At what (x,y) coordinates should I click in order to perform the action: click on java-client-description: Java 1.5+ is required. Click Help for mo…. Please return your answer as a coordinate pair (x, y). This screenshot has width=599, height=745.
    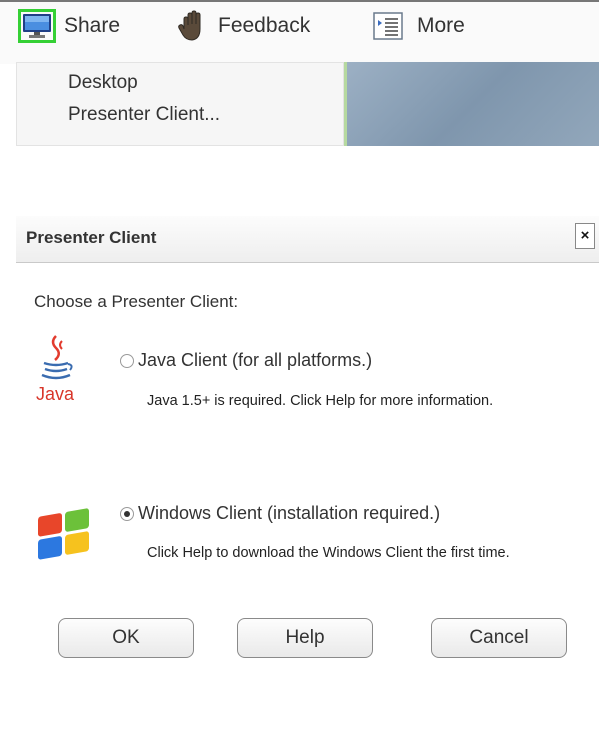
    Looking at the image, I should click on (320, 401).